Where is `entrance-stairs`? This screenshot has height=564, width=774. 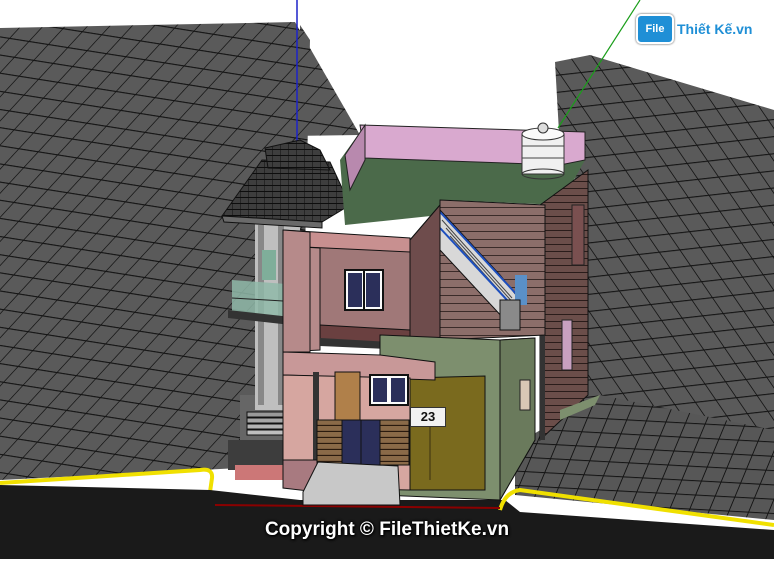
entrance-stairs is located at coordinates (267, 423).